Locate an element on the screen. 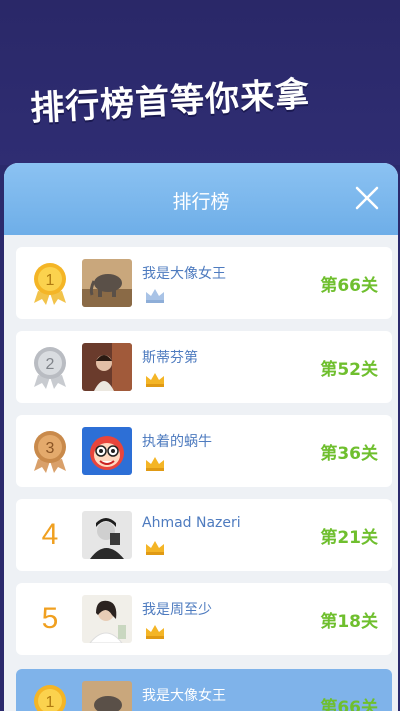  rank-number-text: 5 is located at coordinates (50, 618).